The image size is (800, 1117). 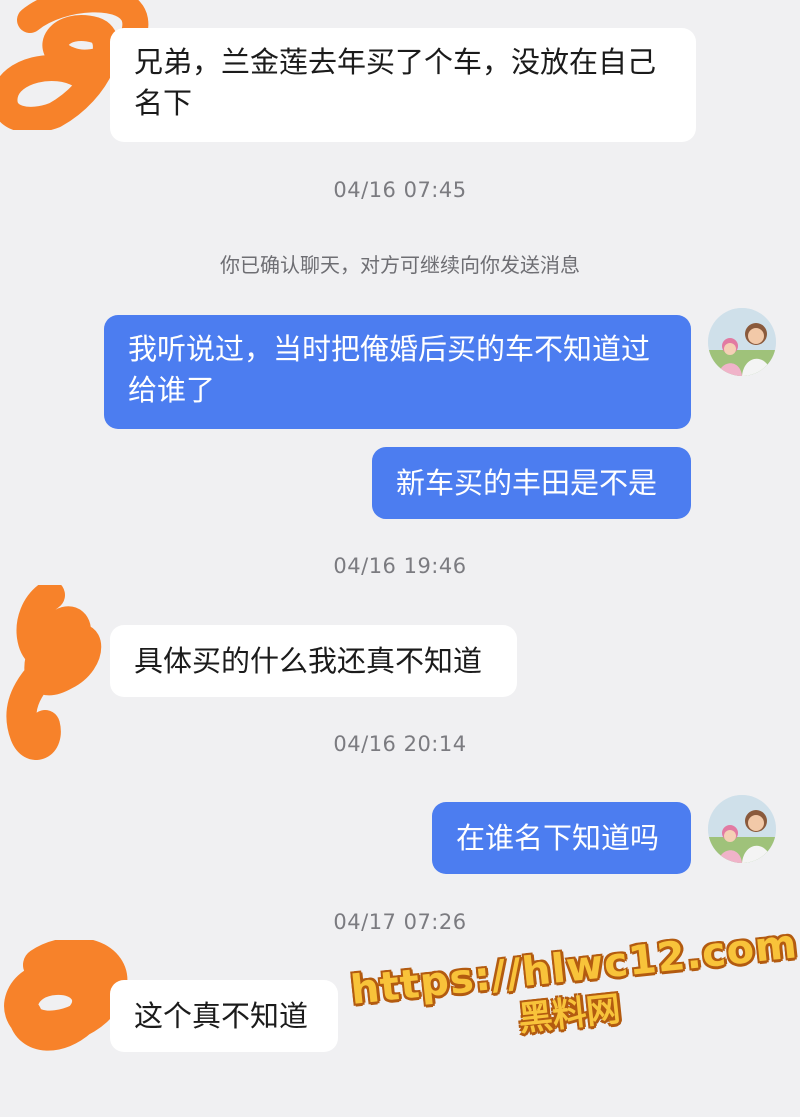 I want to click on message-bubble-incoming: 具体买的什么我还真不知道, so click(x=313, y=661).